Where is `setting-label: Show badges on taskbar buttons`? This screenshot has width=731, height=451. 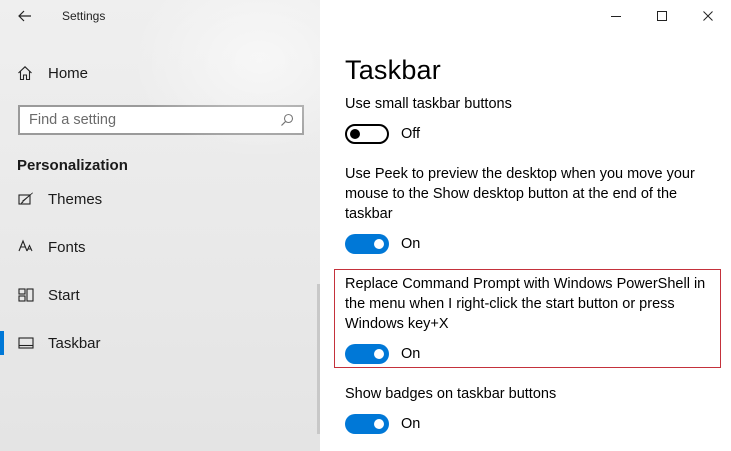
setting-label: Show badges on taskbar buttons is located at coordinates (451, 394).